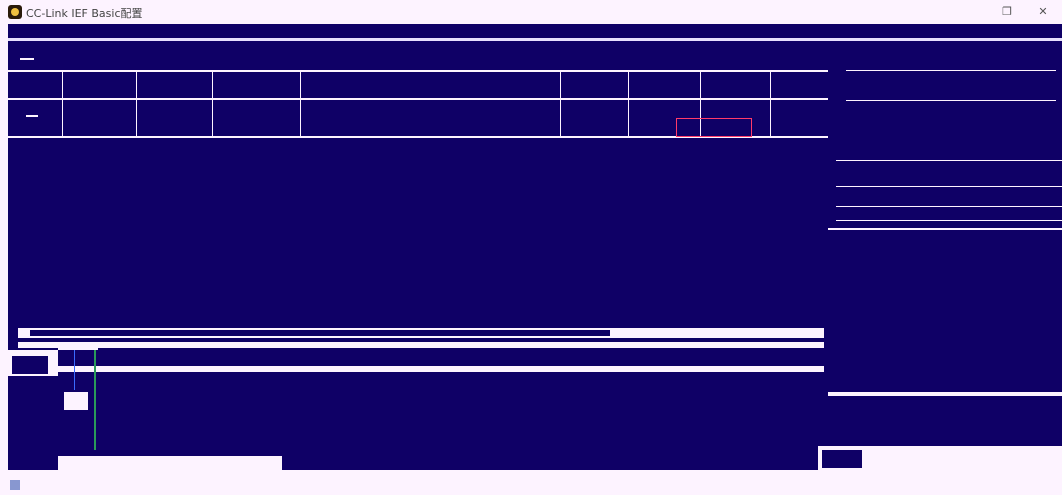 Image resolution: width=1062 pixels, height=495 pixels. What do you see at coordinates (15, 485) in the screenshot?
I see `status-icon` at bounding box center [15, 485].